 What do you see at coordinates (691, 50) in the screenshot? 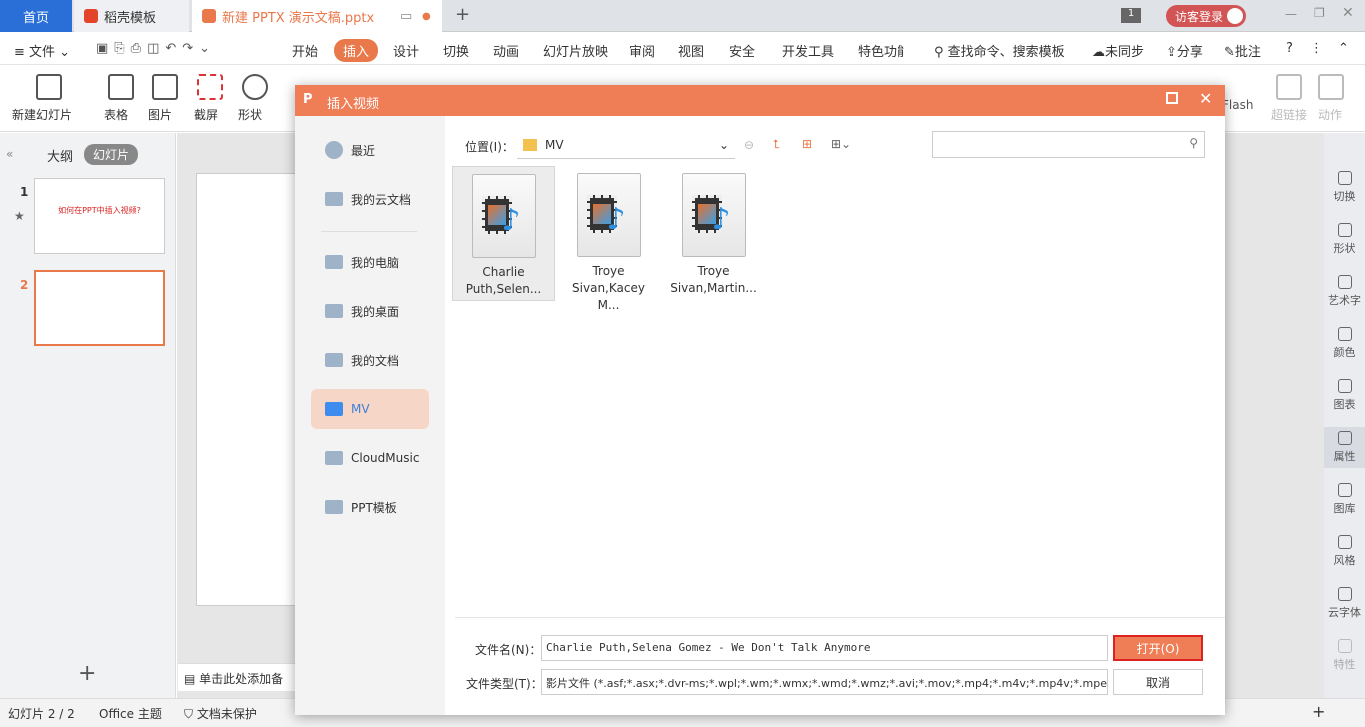
I see `menu-view: 视图` at bounding box center [691, 50].